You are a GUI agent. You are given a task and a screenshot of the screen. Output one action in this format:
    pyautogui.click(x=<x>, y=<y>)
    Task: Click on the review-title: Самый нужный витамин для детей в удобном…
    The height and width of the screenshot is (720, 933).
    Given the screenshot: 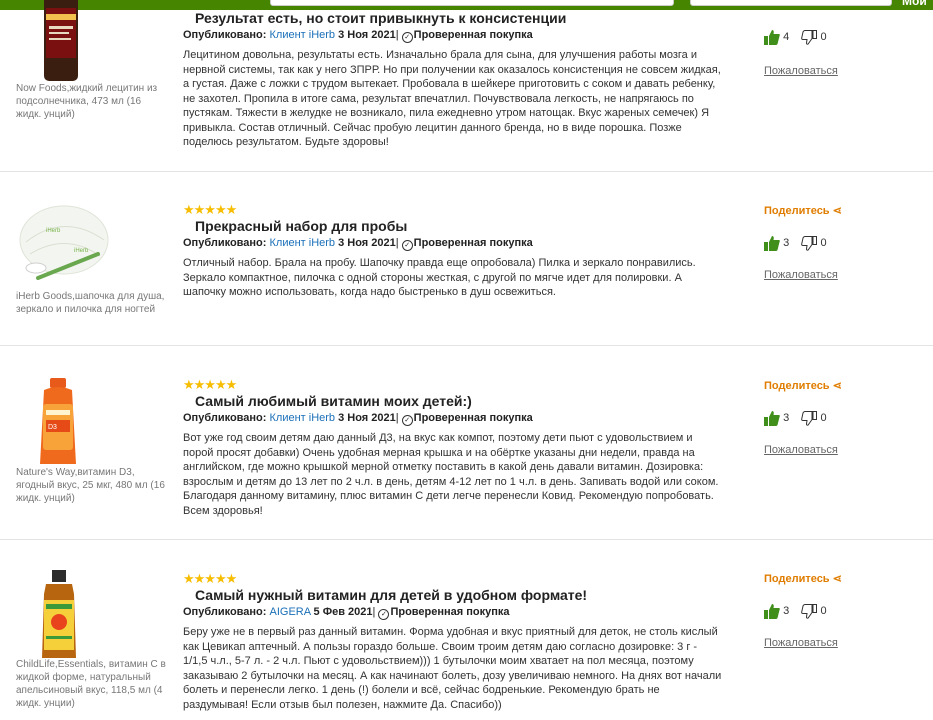 What is the action you would take?
    pyautogui.click(x=391, y=595)
    